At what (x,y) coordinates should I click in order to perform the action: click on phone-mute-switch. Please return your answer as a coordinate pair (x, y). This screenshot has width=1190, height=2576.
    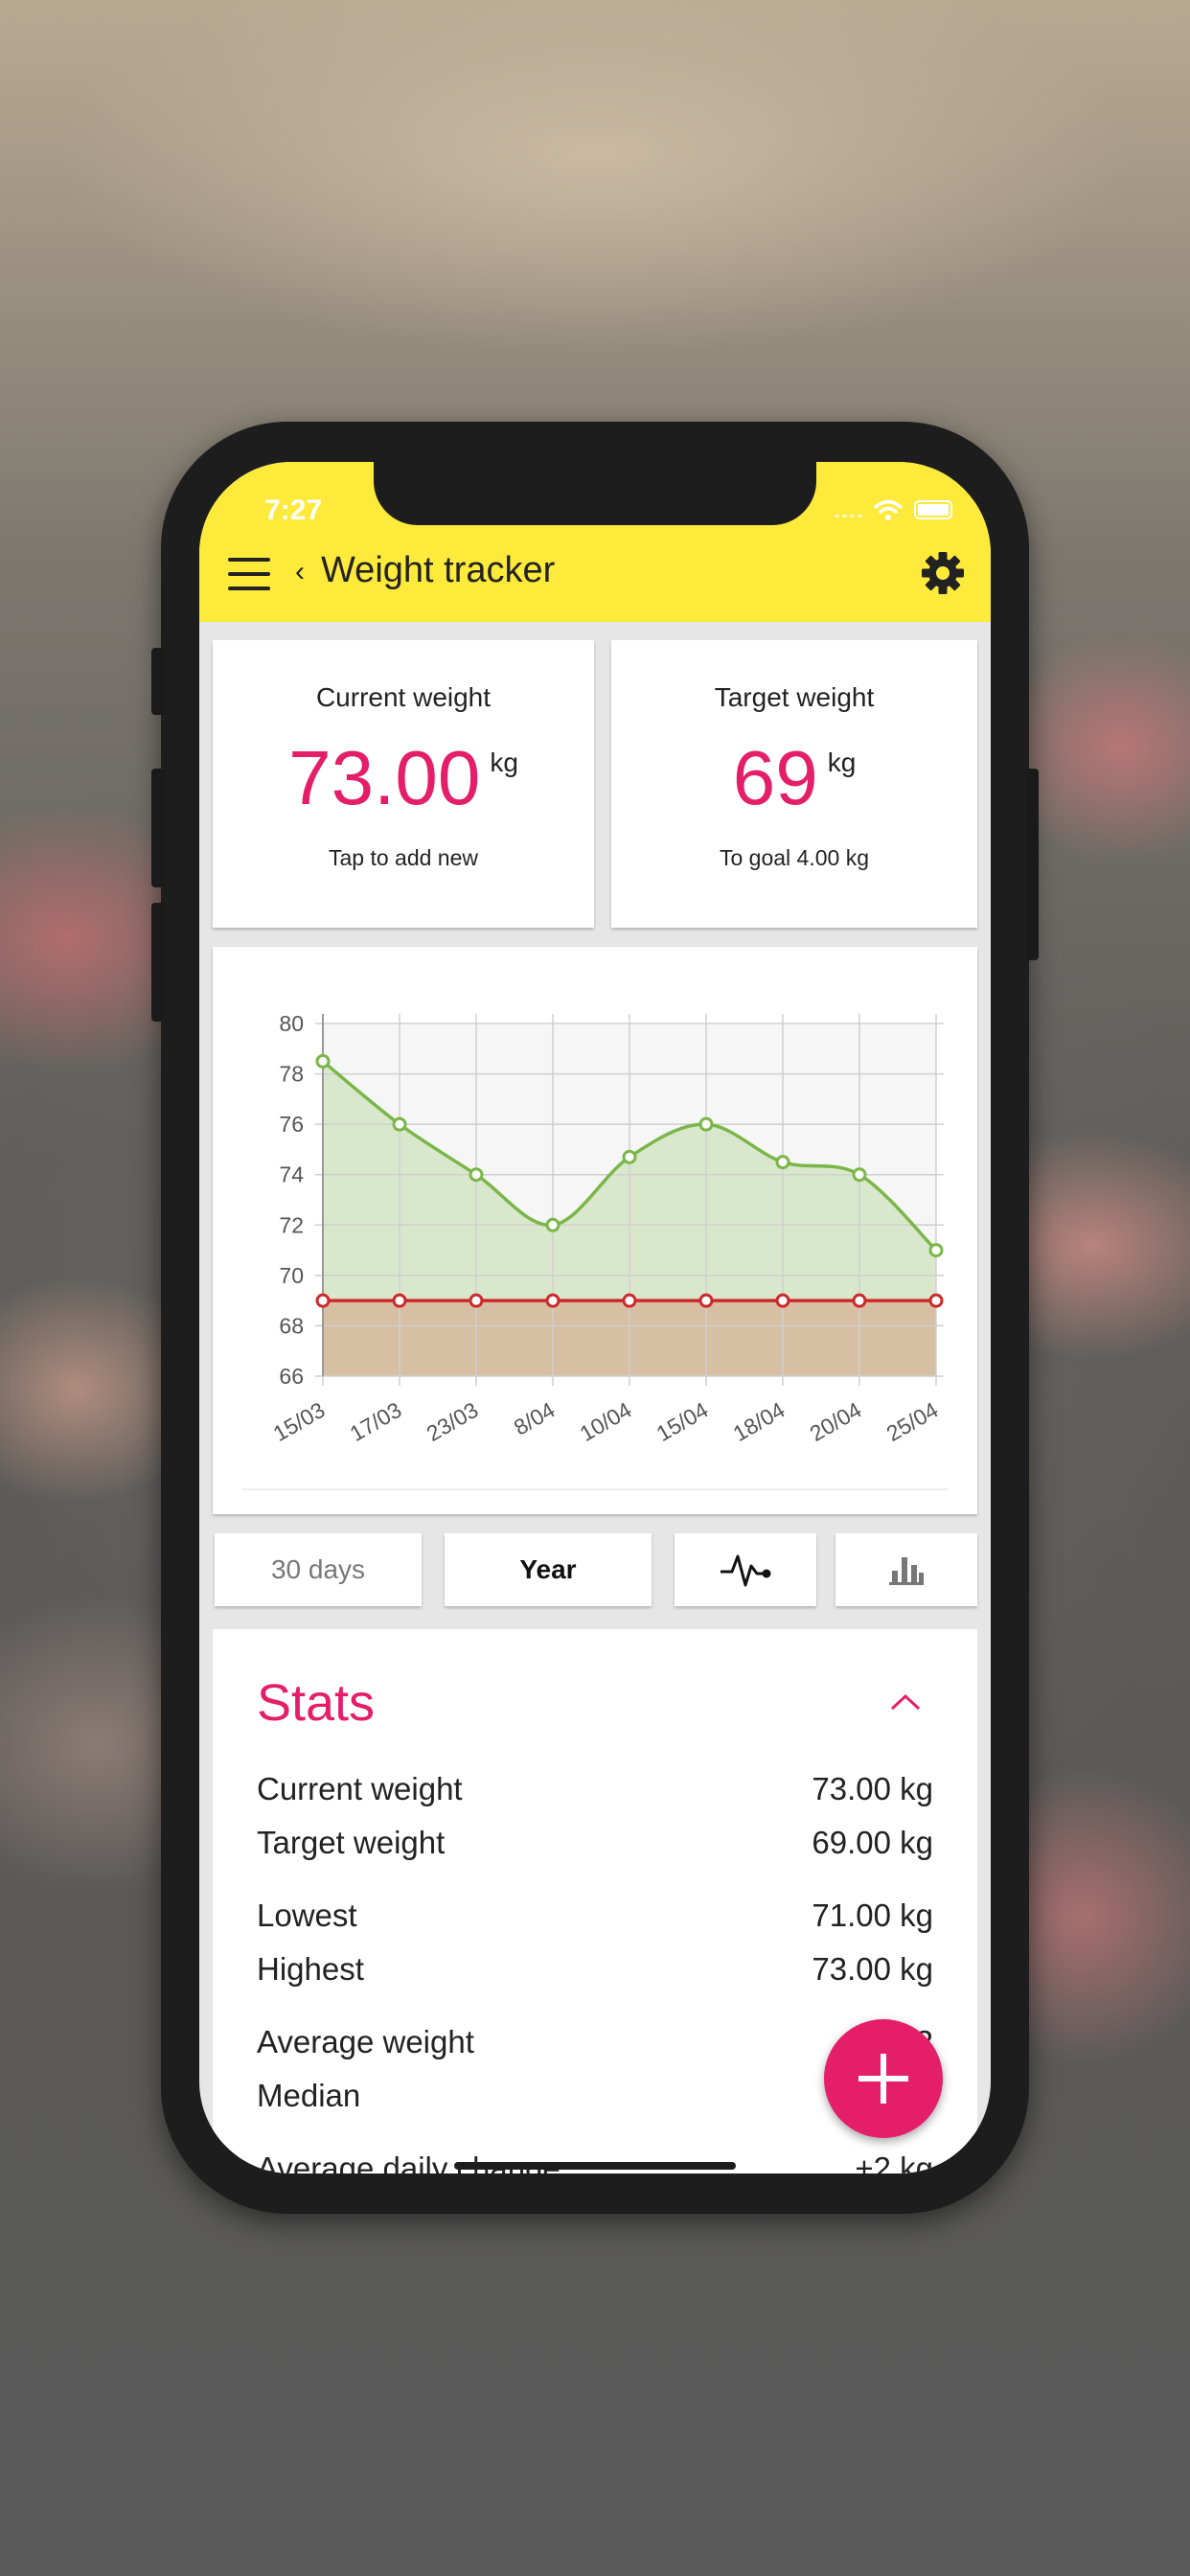
    Looking at the image, I should click on (158, 681).